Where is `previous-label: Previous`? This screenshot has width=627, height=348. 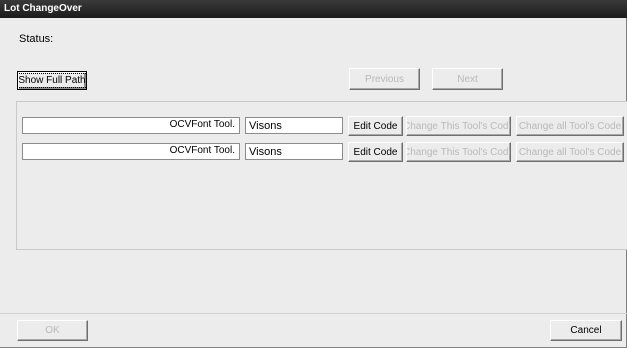
previous-label: Previous is located at coordinates (384, 79).